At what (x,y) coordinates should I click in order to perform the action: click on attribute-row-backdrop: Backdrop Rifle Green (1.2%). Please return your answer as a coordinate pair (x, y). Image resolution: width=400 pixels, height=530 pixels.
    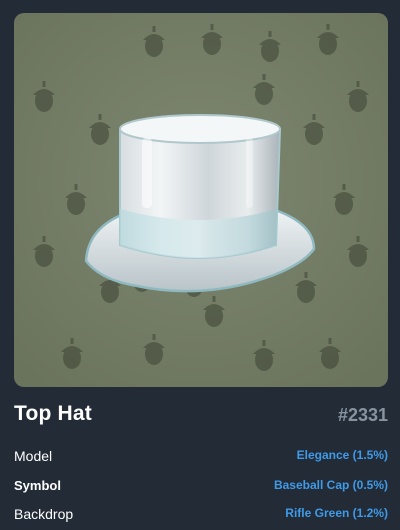
    Looking at the image, I should click on (201, 515).